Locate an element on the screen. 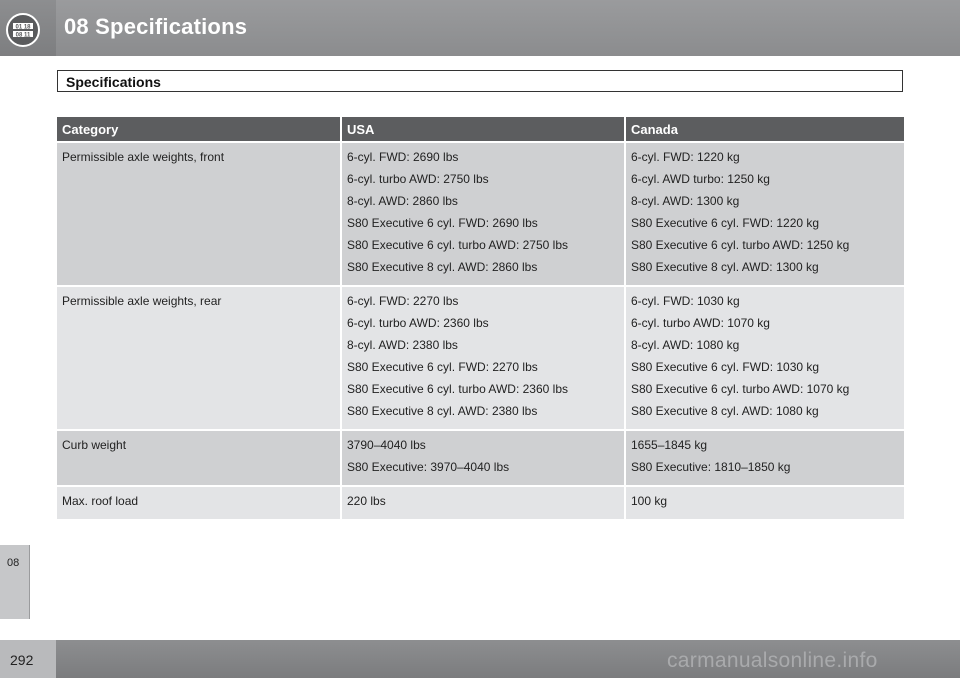 The height and width of the screenshot is (678, 960). category-text: Max. roof load is located at coordinates (100, 501).